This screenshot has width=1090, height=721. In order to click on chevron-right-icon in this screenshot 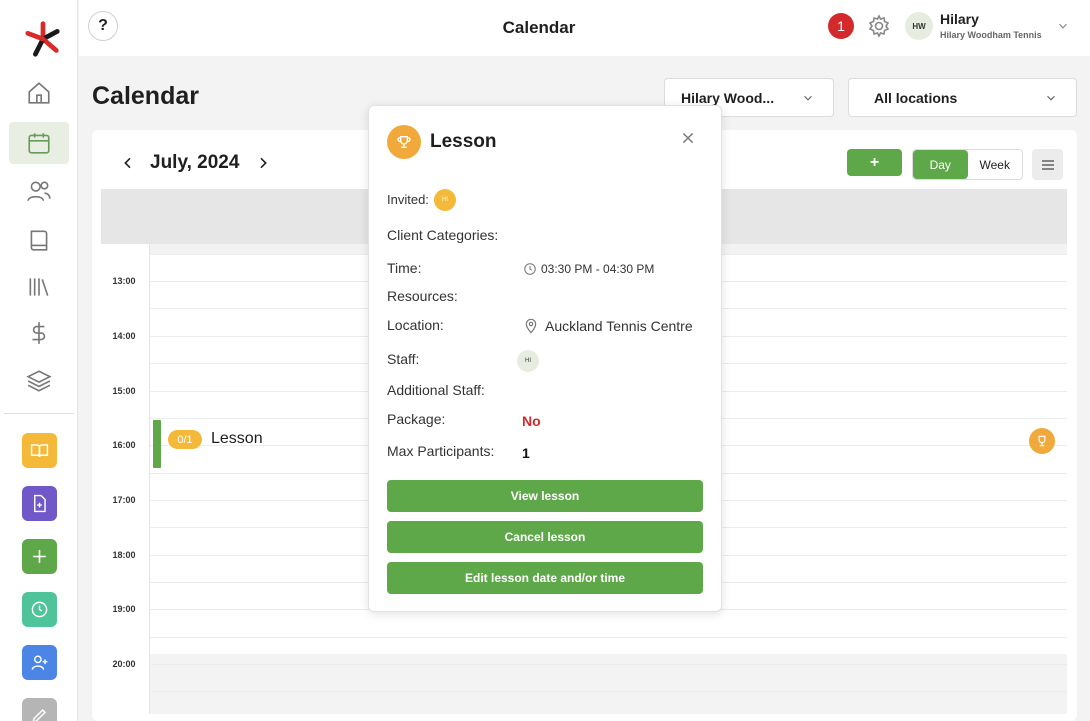, I will do `click(263, 163)`.